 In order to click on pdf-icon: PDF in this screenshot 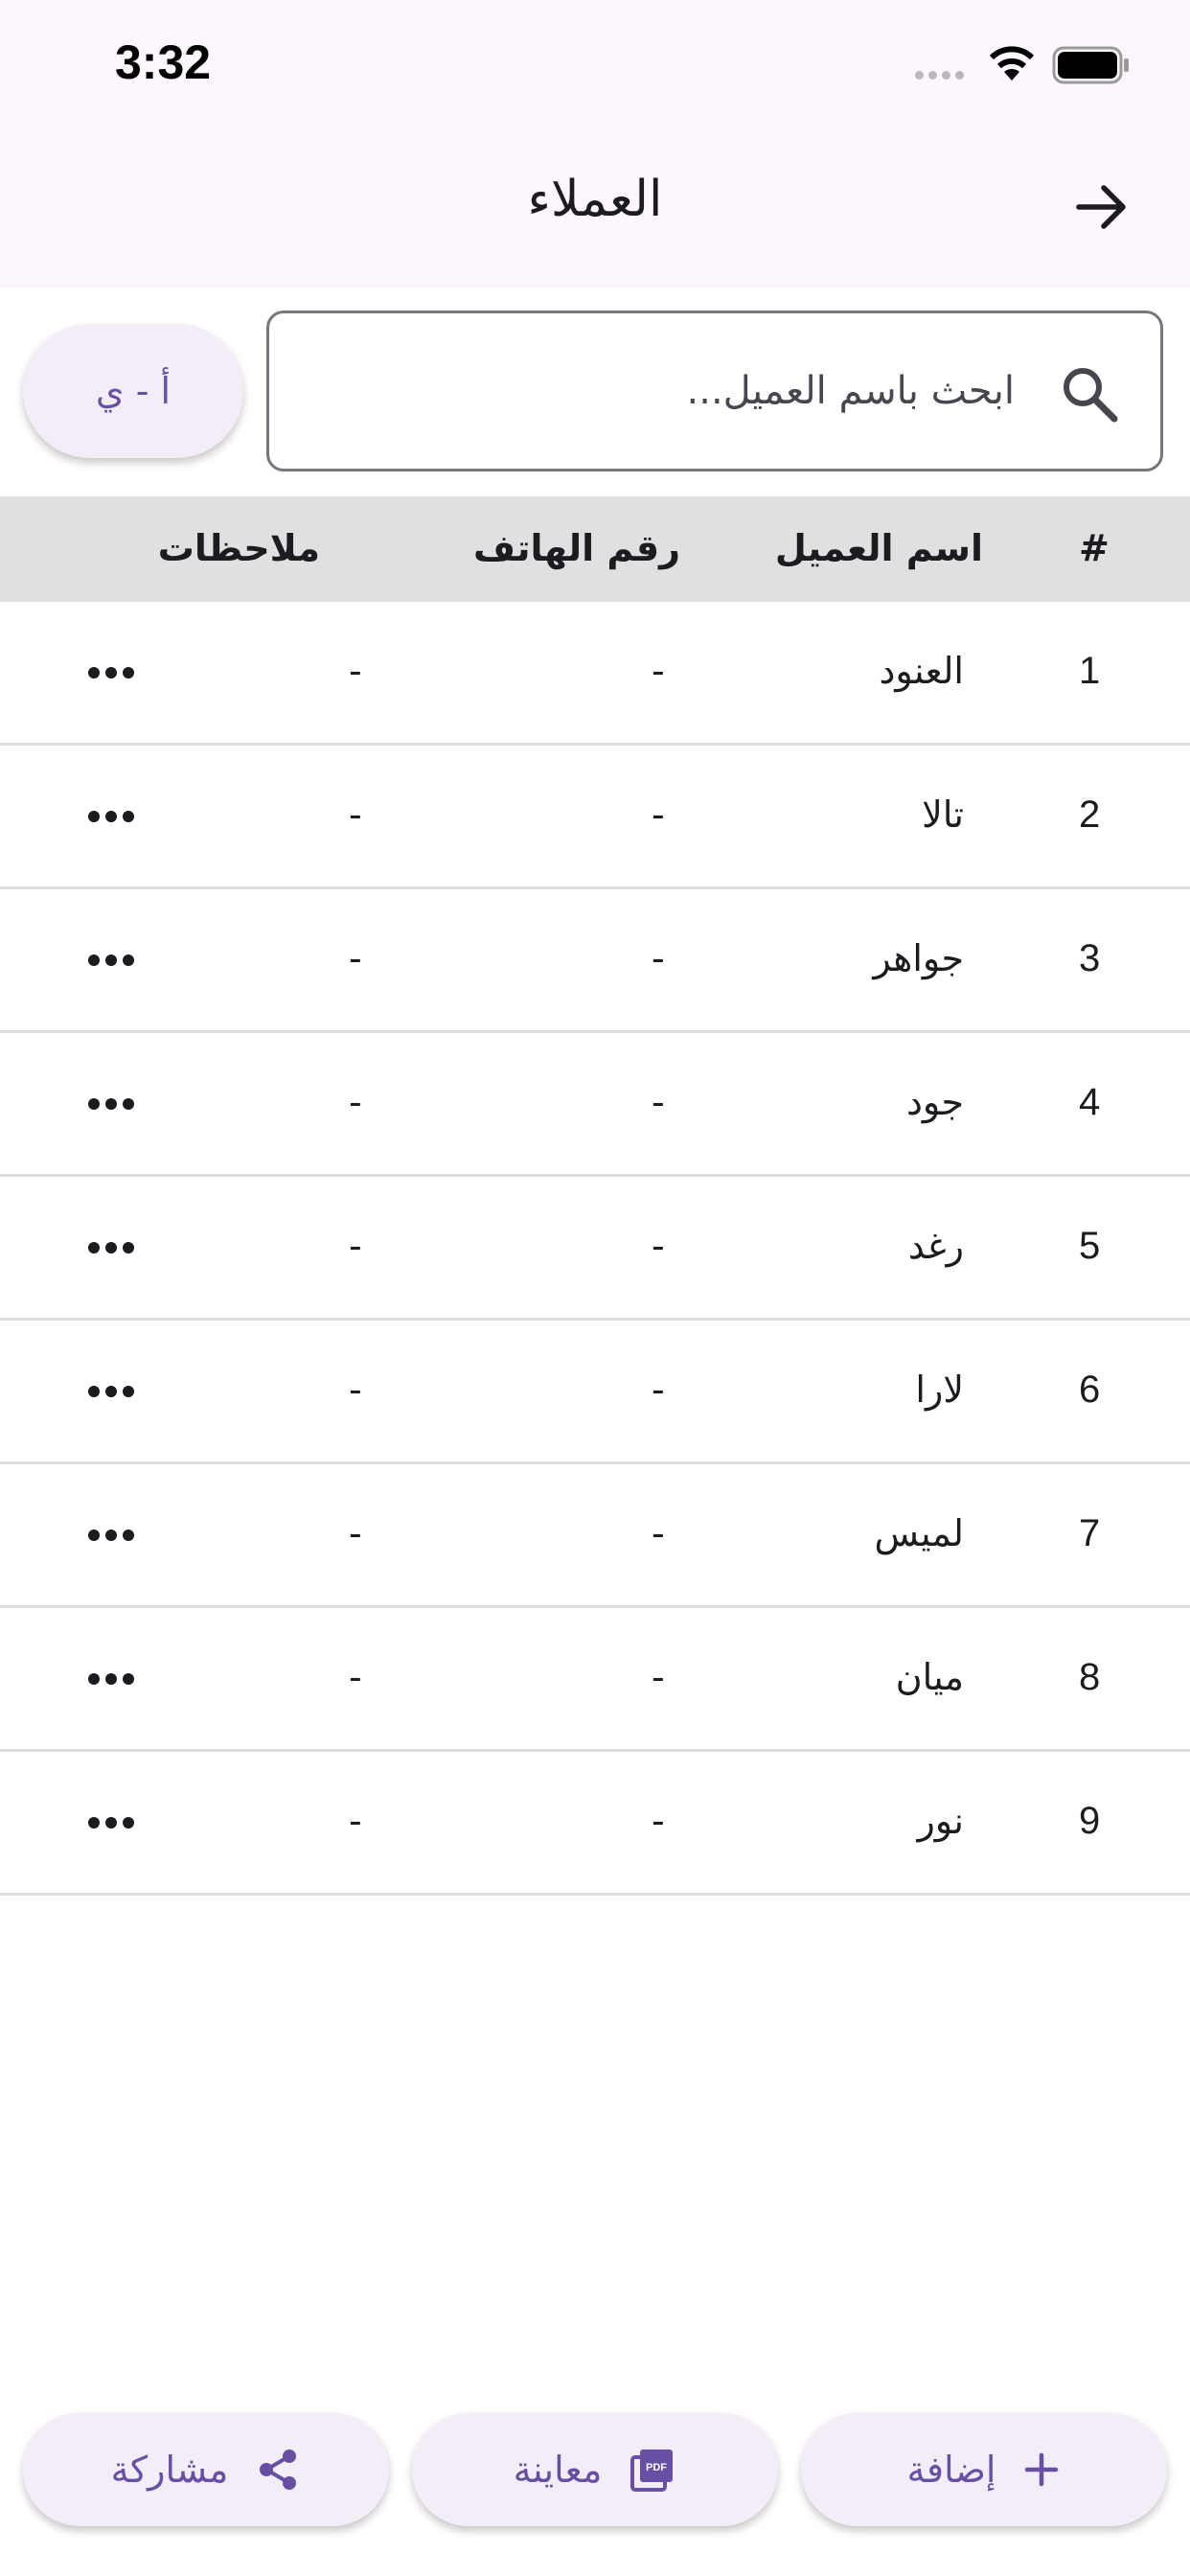, I will do `click(652, 2471)`.